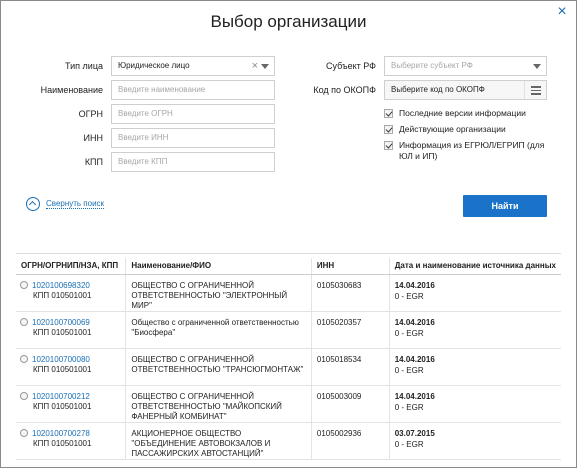  What do you see at coordinates (143, 137) in the screenshot?
I see `inn-placeholder: Введите ИНН` at bounding box center [143, 137].